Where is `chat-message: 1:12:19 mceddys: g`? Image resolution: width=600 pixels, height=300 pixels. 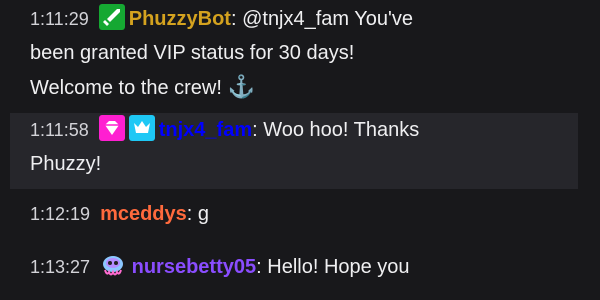
chat-message: 1:12:19 mceddys: g is located at coordinates (294, 215).